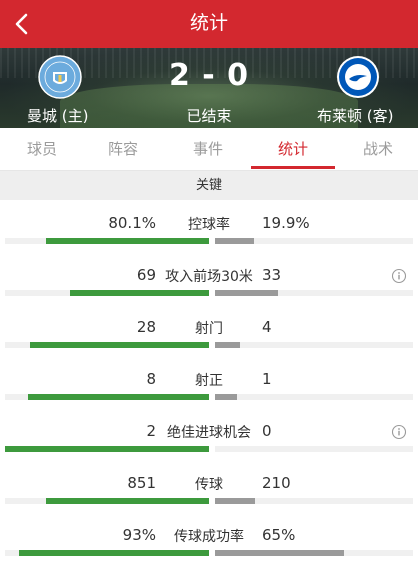 The image size is (418, 571). I want to click on tab-events: 事件, so click(208, 149).